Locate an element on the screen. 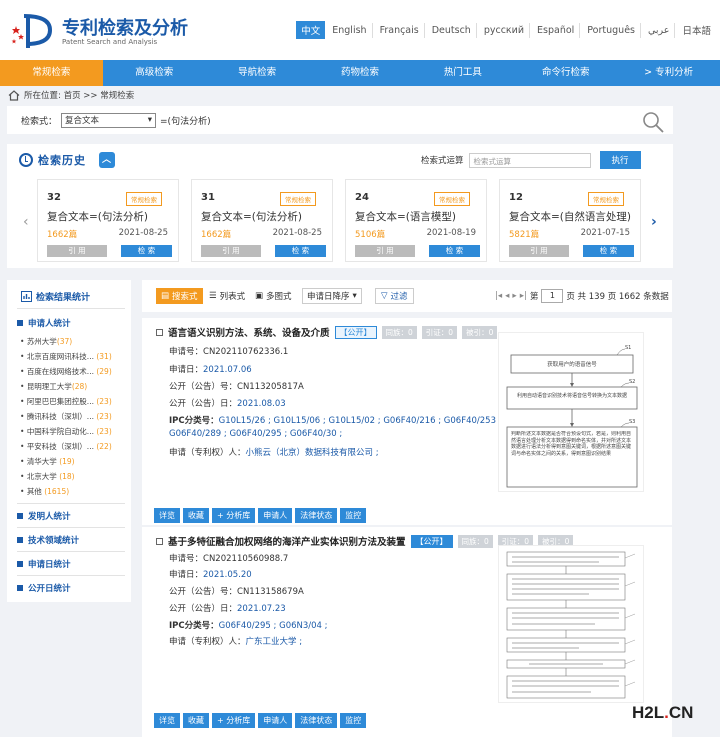  result-actions: 详览 收藏 + 分析库 申请人 法律状态 监控 is located at coordinates (260, 515).